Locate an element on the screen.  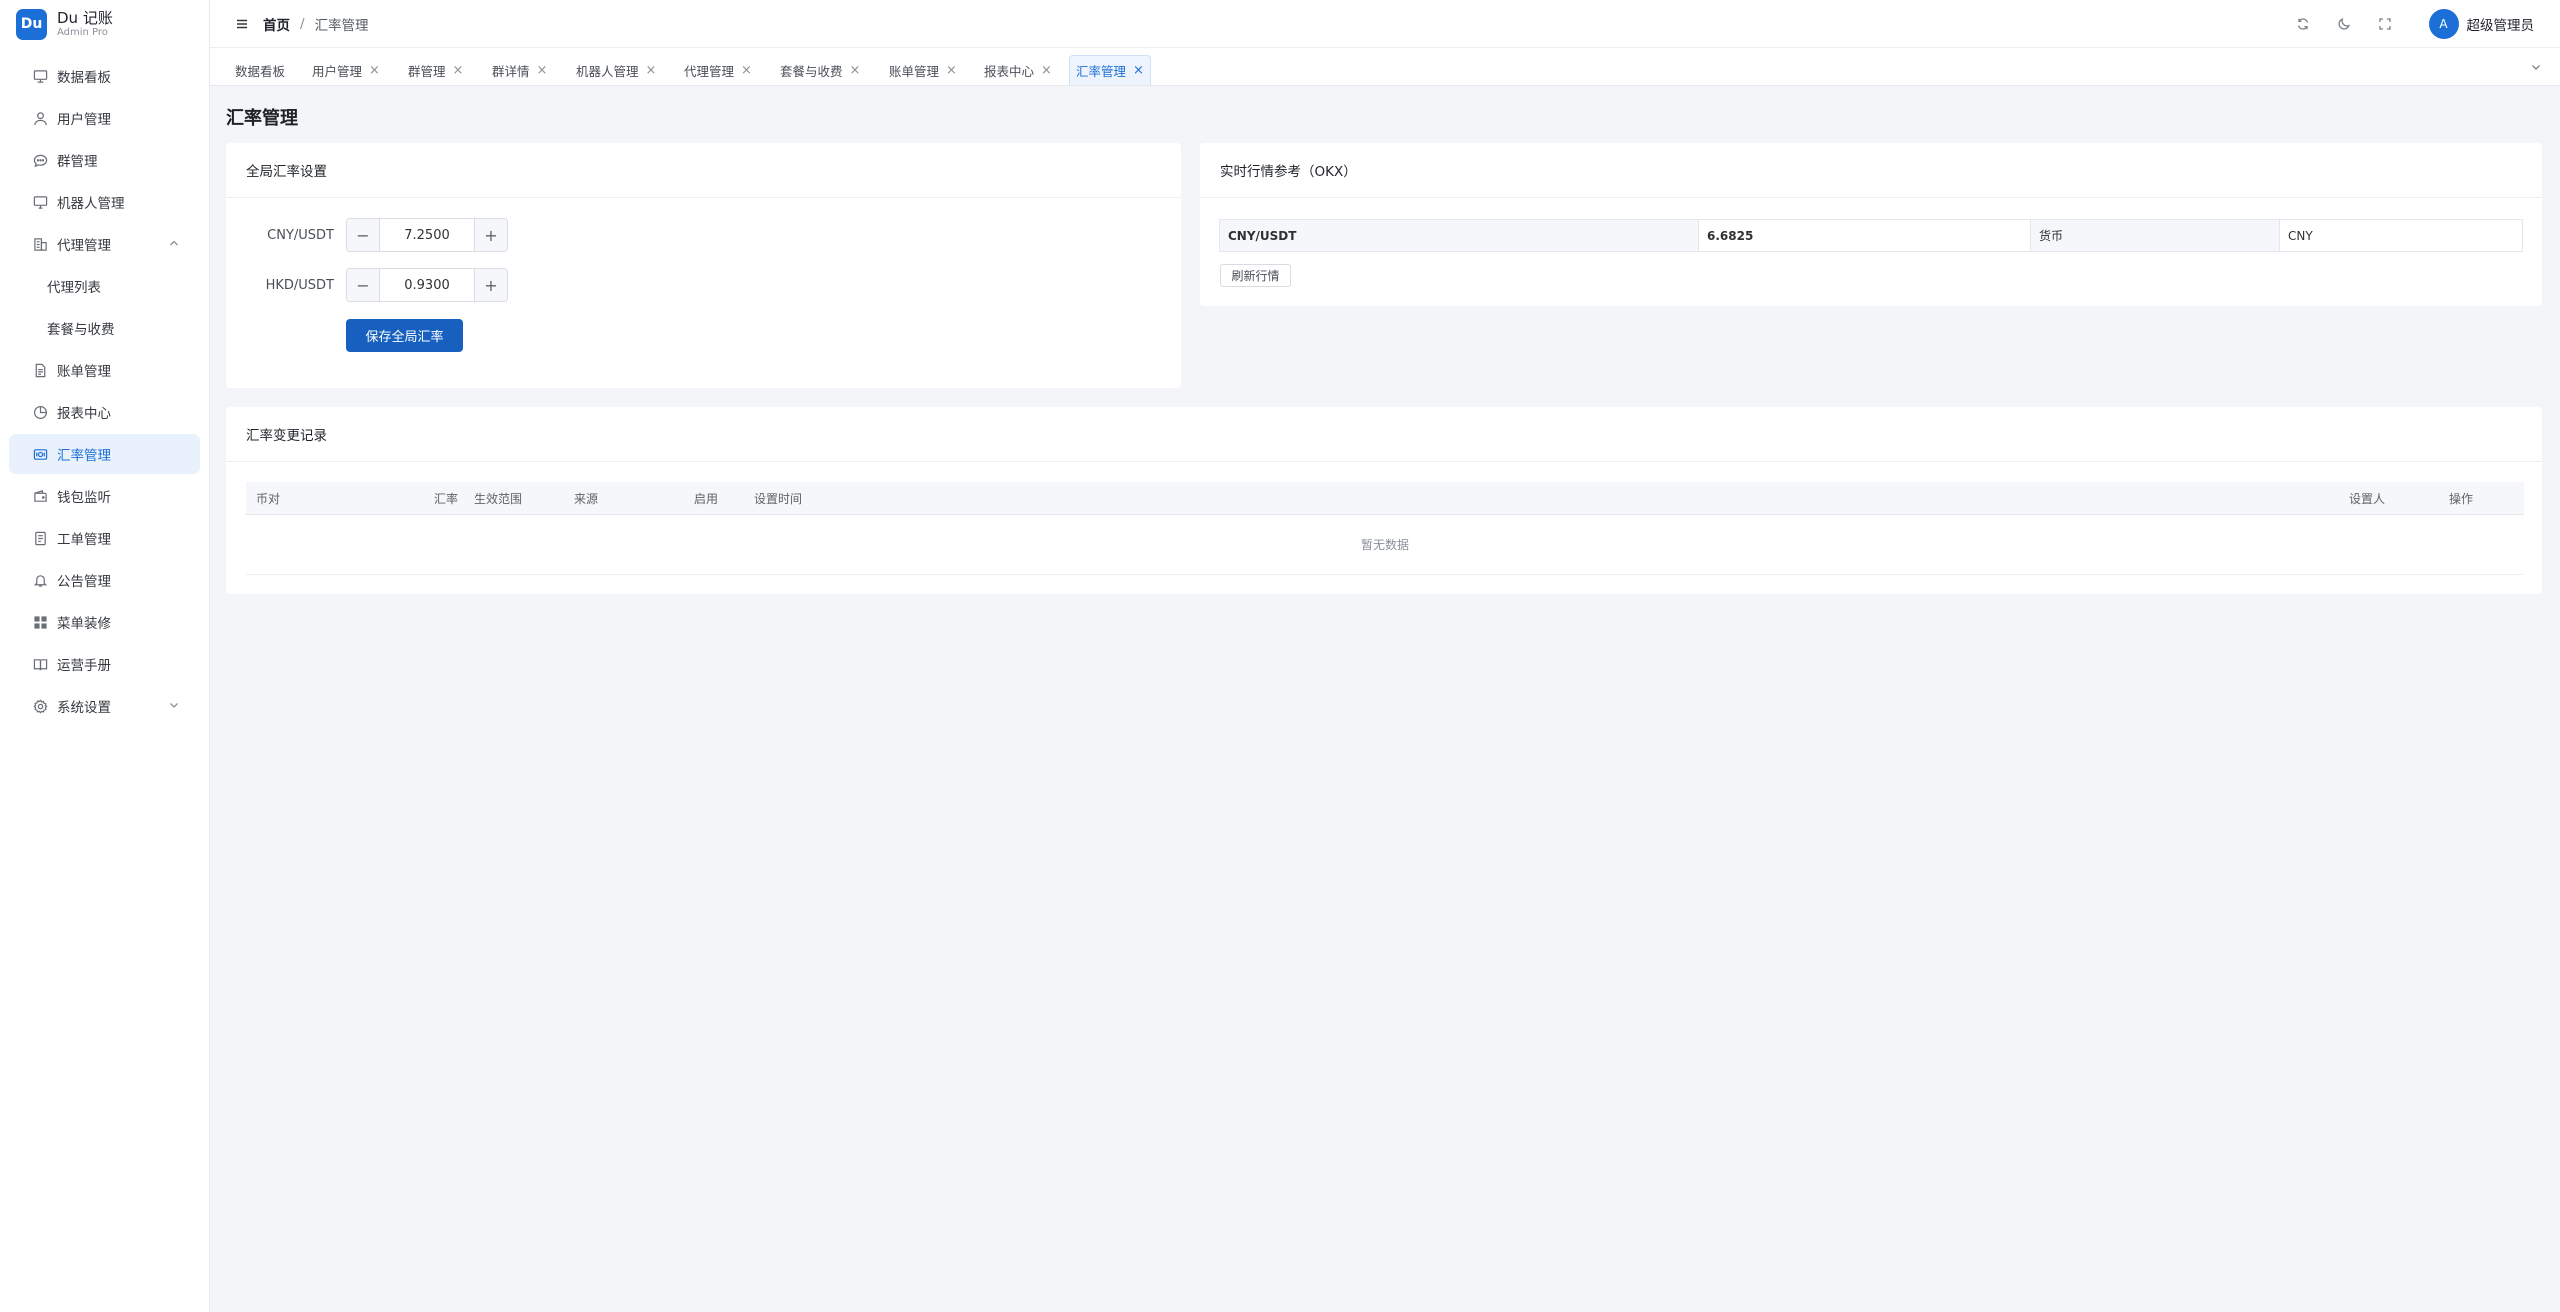
sidebar-item-settings: 系统设置 is located at coordinates (104, 706).